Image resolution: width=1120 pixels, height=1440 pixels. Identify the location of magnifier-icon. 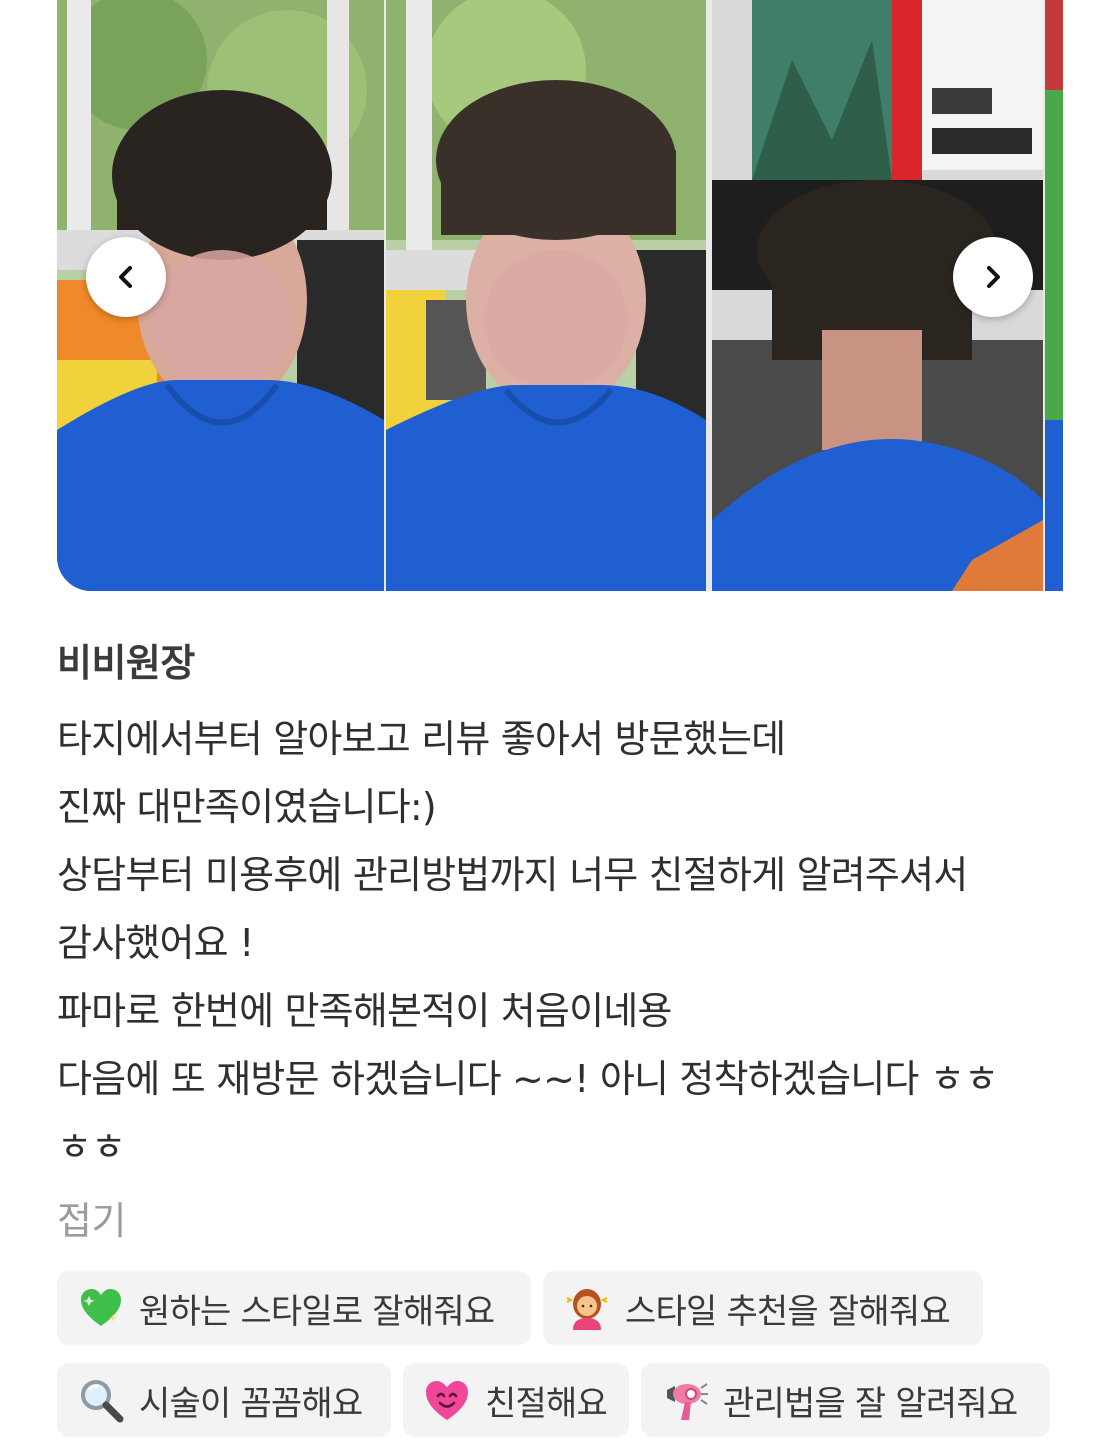
(101, 1400).